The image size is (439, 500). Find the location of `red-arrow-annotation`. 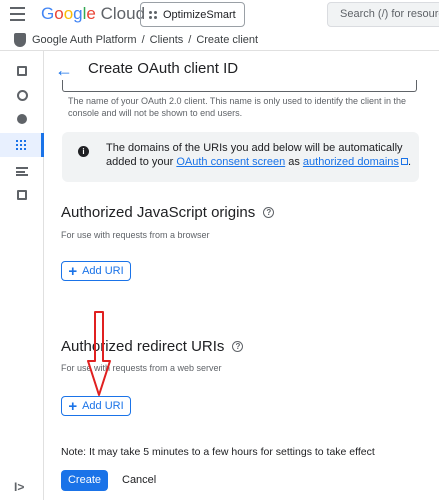

red-arrow-annotation is located at coordinates (99, 353).